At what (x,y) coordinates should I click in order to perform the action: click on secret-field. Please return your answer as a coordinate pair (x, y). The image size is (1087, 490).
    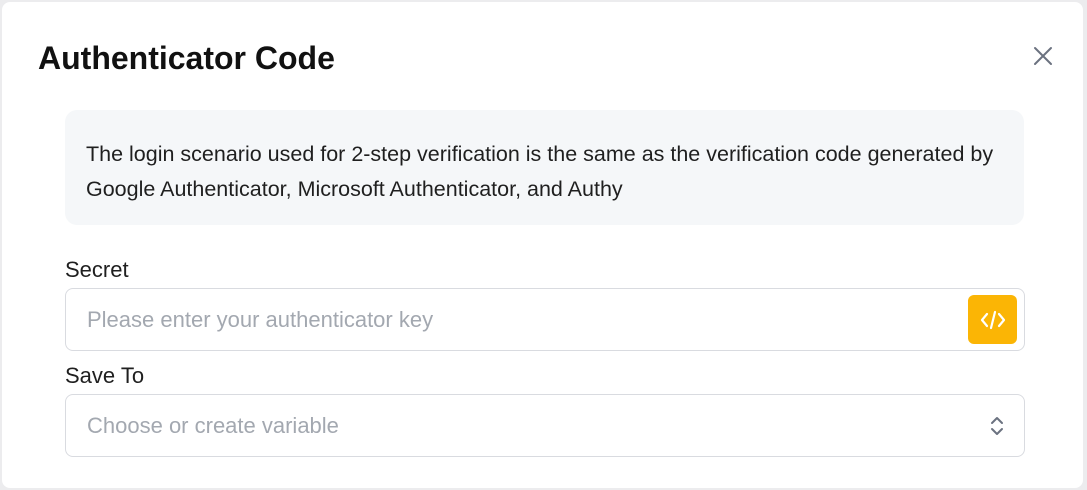
    Looking at the image, I should click on (545, 319).